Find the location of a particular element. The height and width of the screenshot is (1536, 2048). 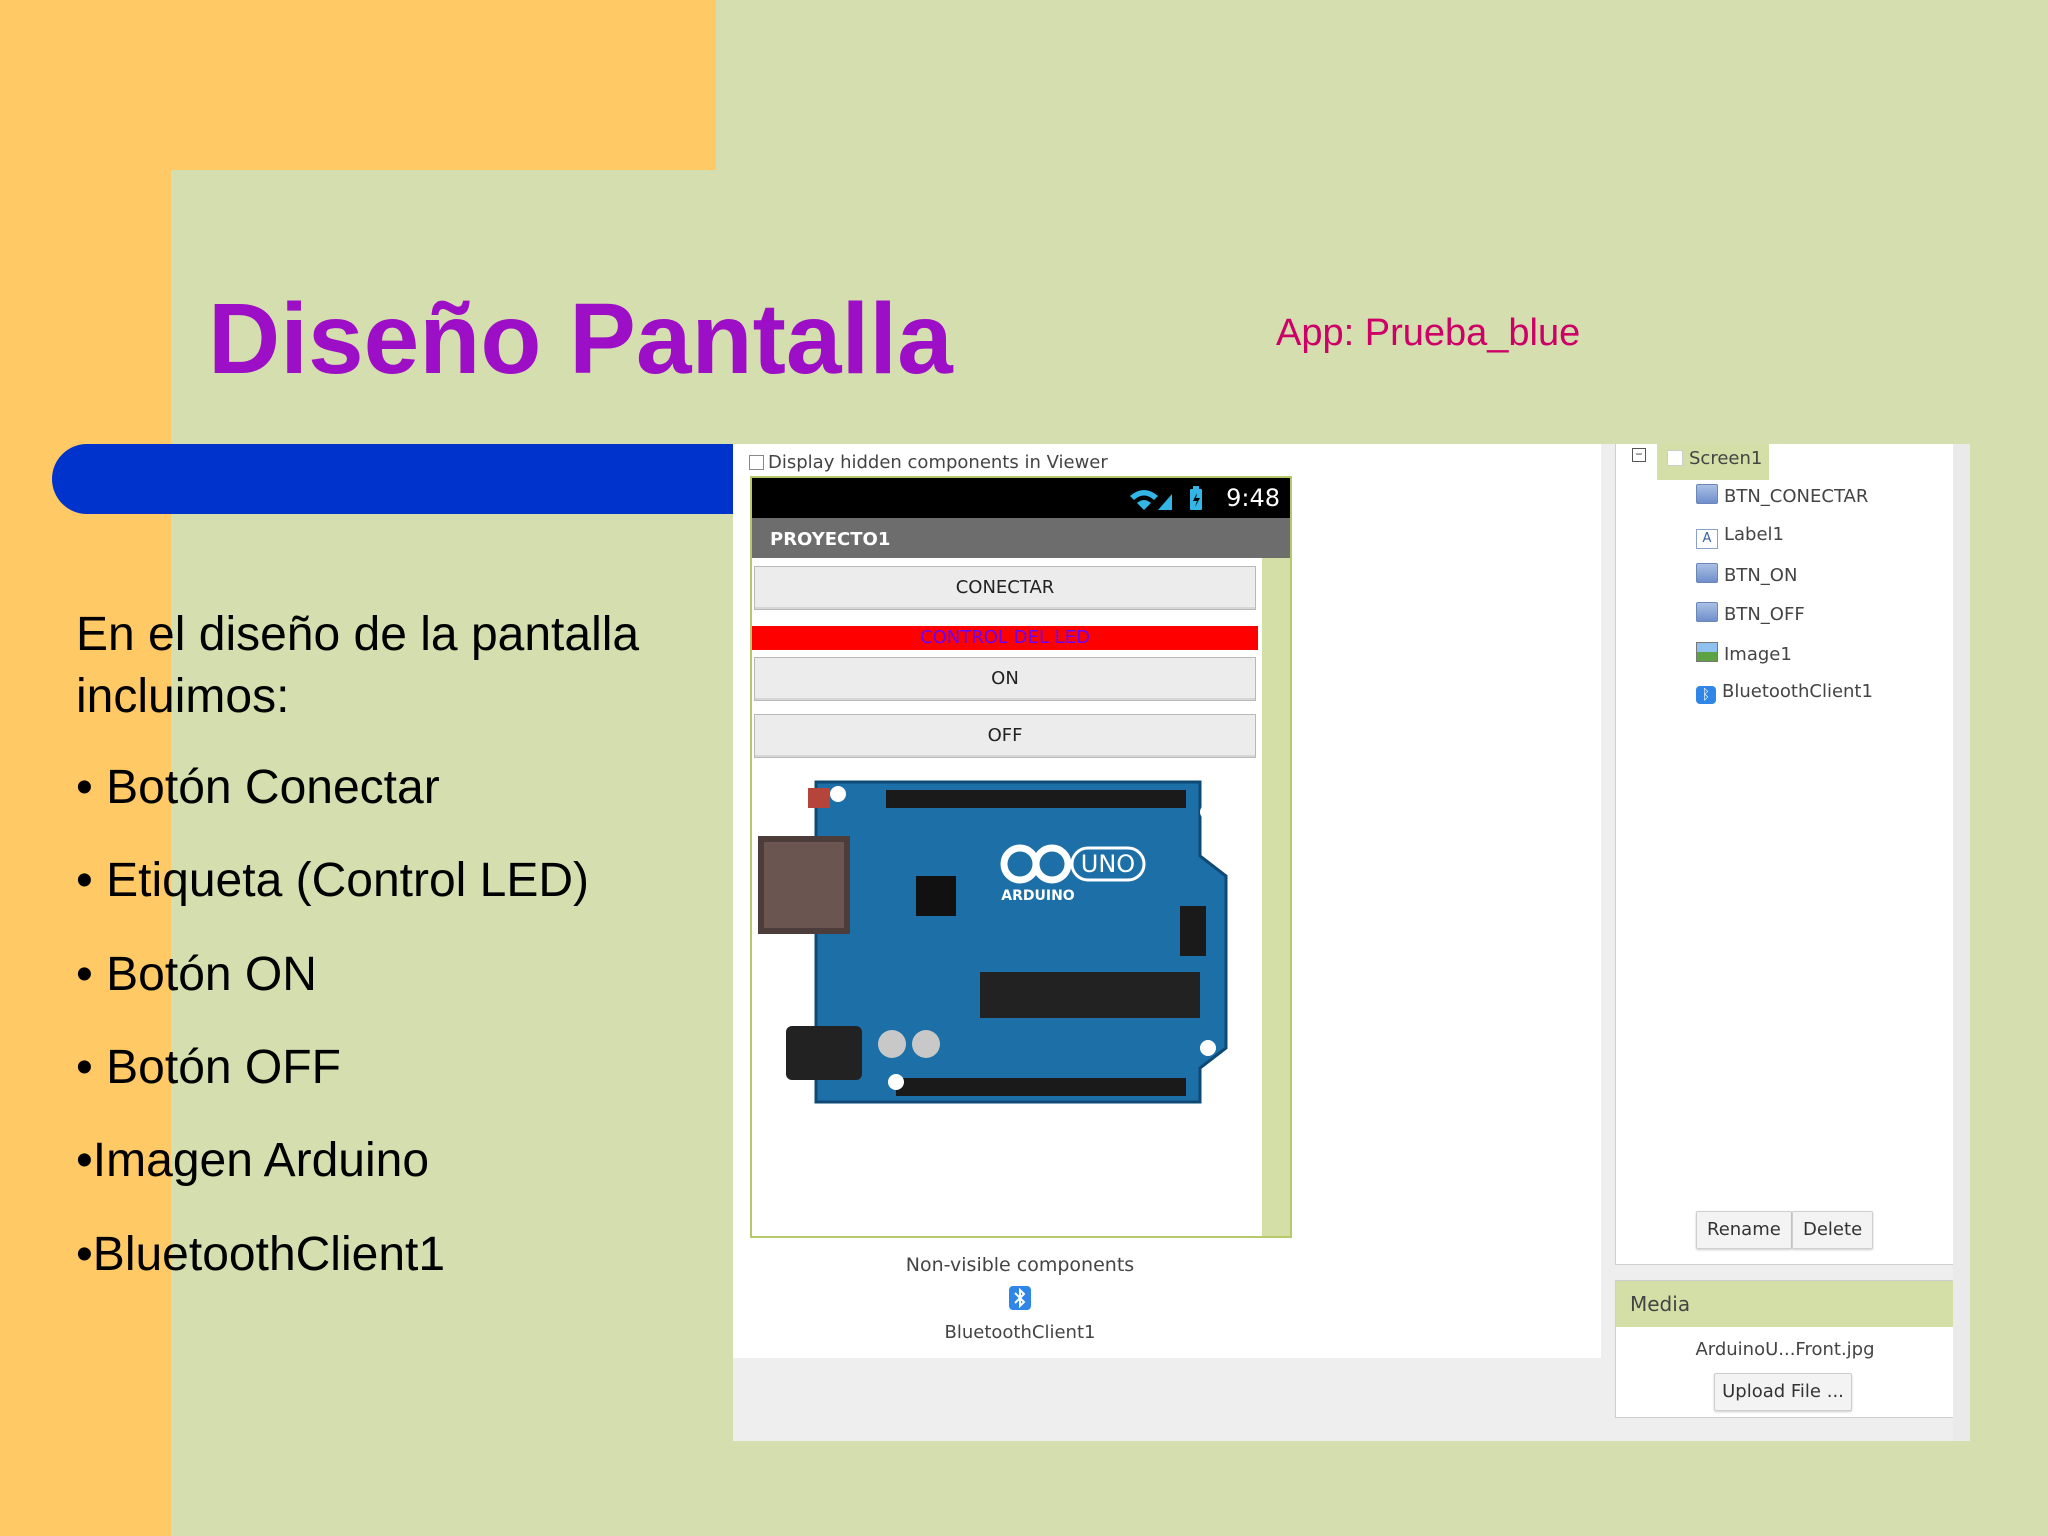

arduino-board-image: UNO ARDUINO is located at coordinates (993, 942).